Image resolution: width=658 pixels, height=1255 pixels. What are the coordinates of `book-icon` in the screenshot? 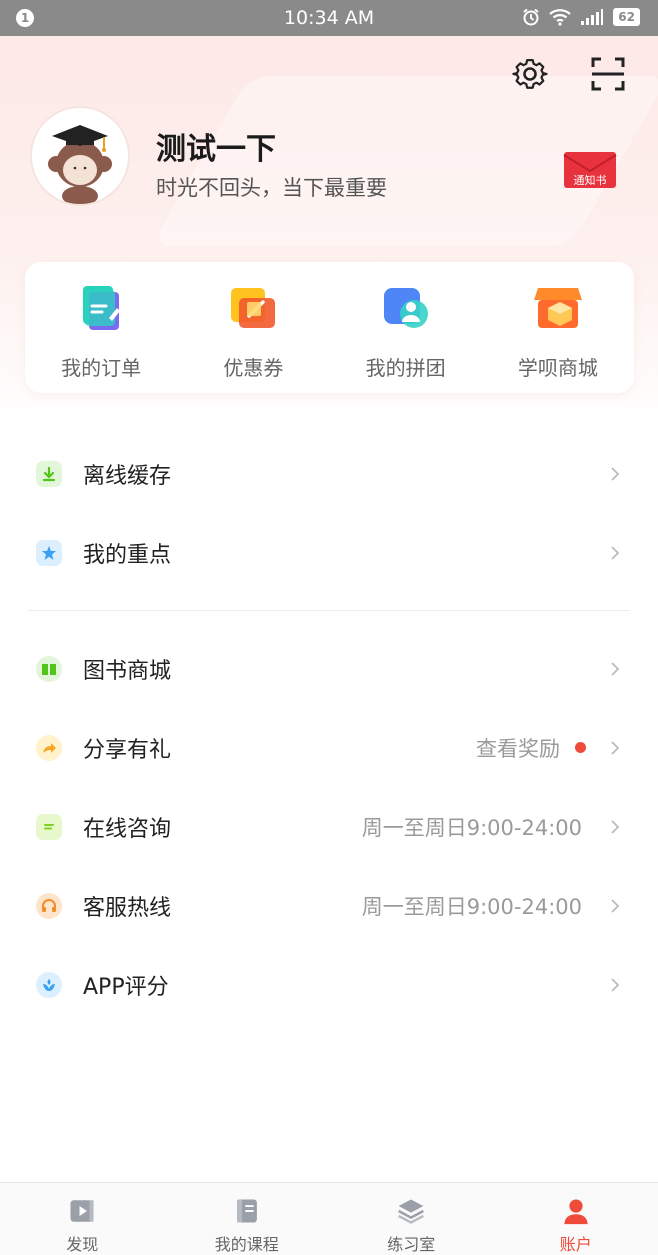 It's located at (49, 668).